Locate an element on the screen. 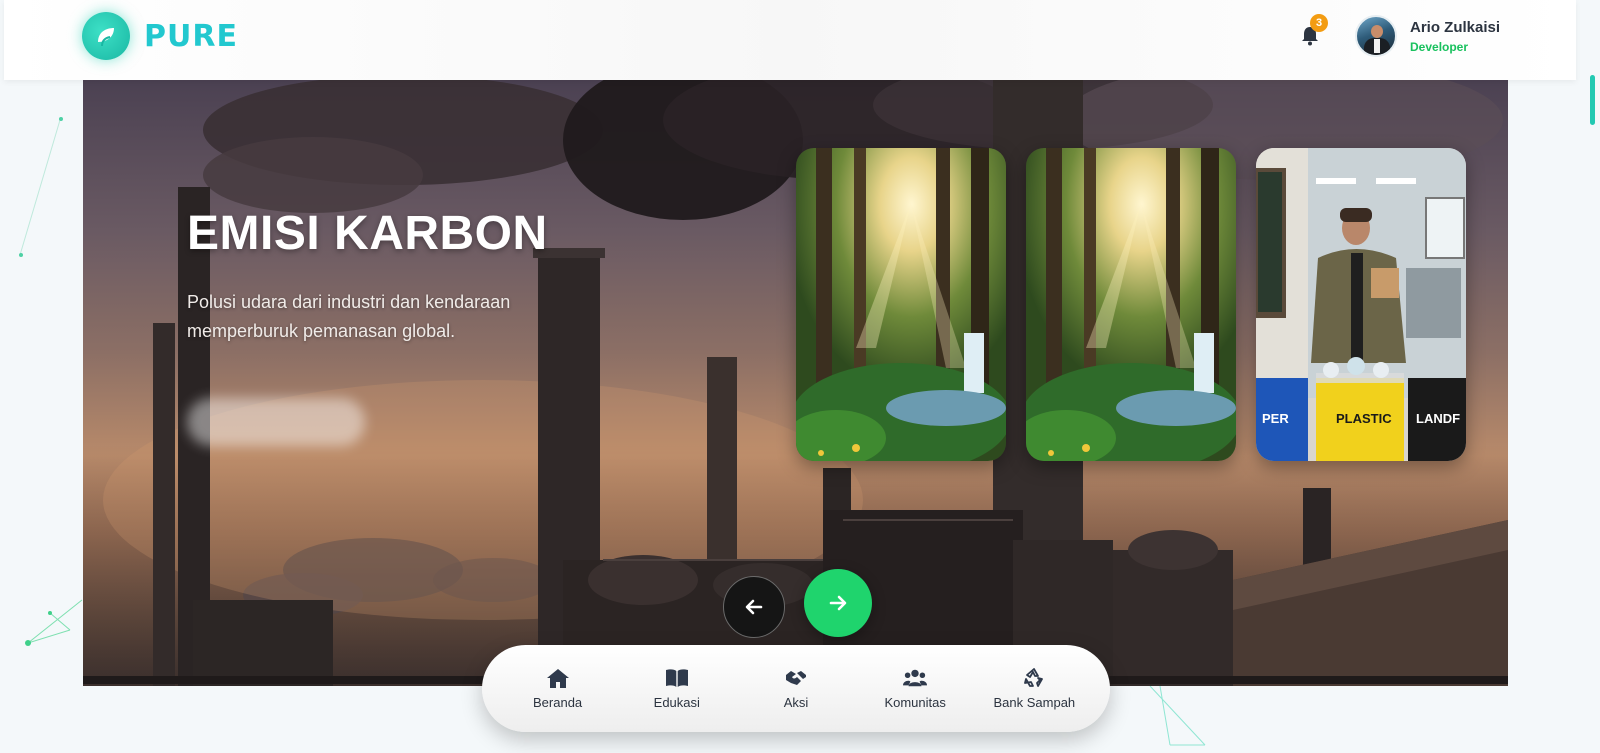  home-icon is located at coordinates (557, 678).